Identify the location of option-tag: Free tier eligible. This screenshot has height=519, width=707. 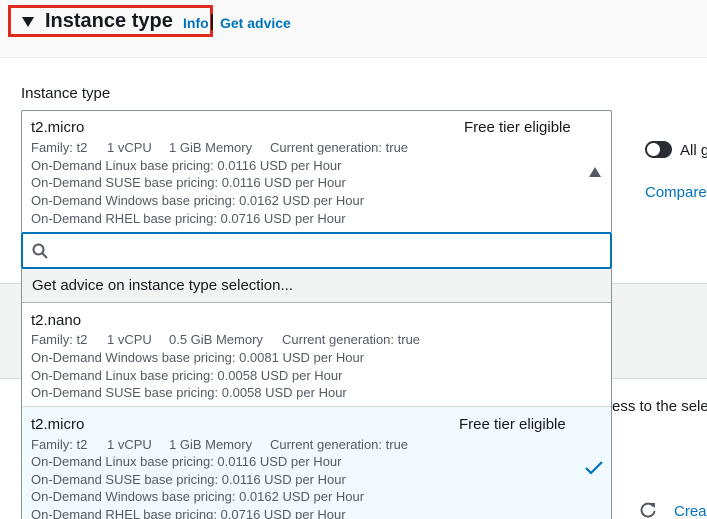
(512, 424).